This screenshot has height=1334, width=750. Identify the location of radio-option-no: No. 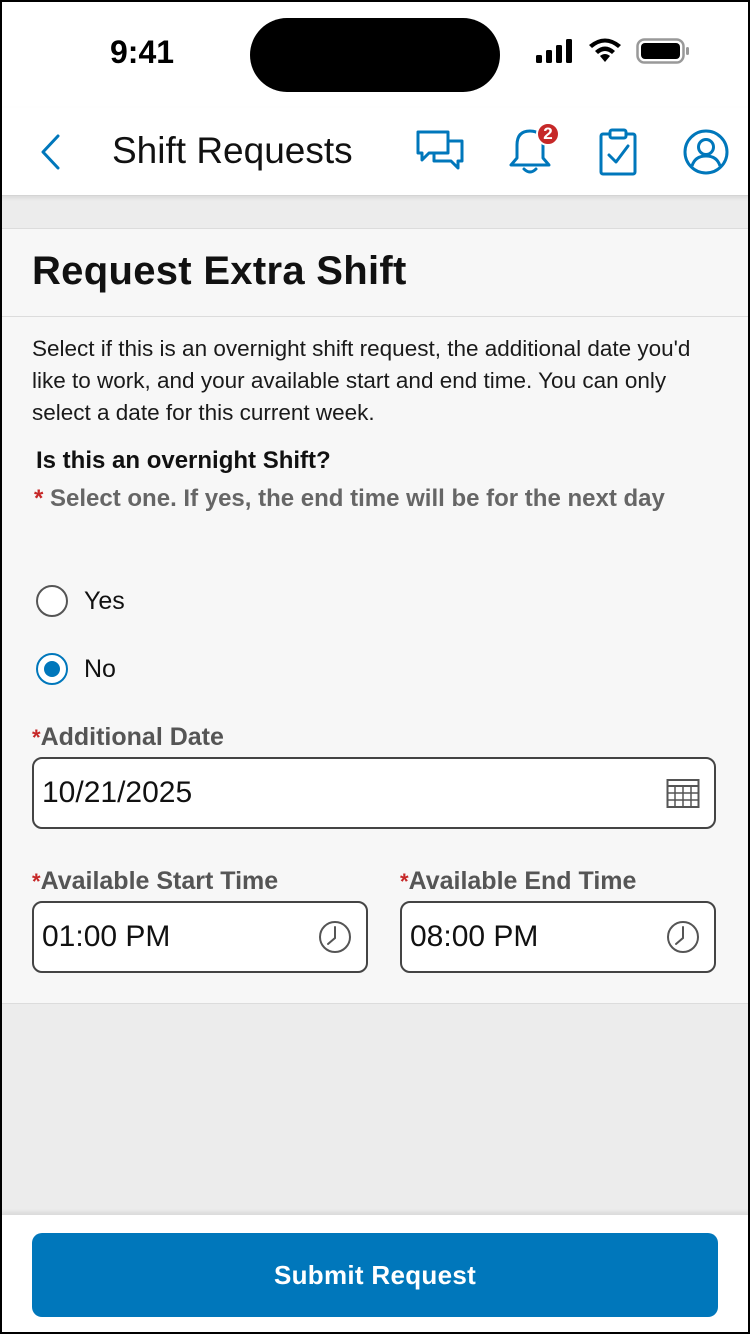
(76, 669).